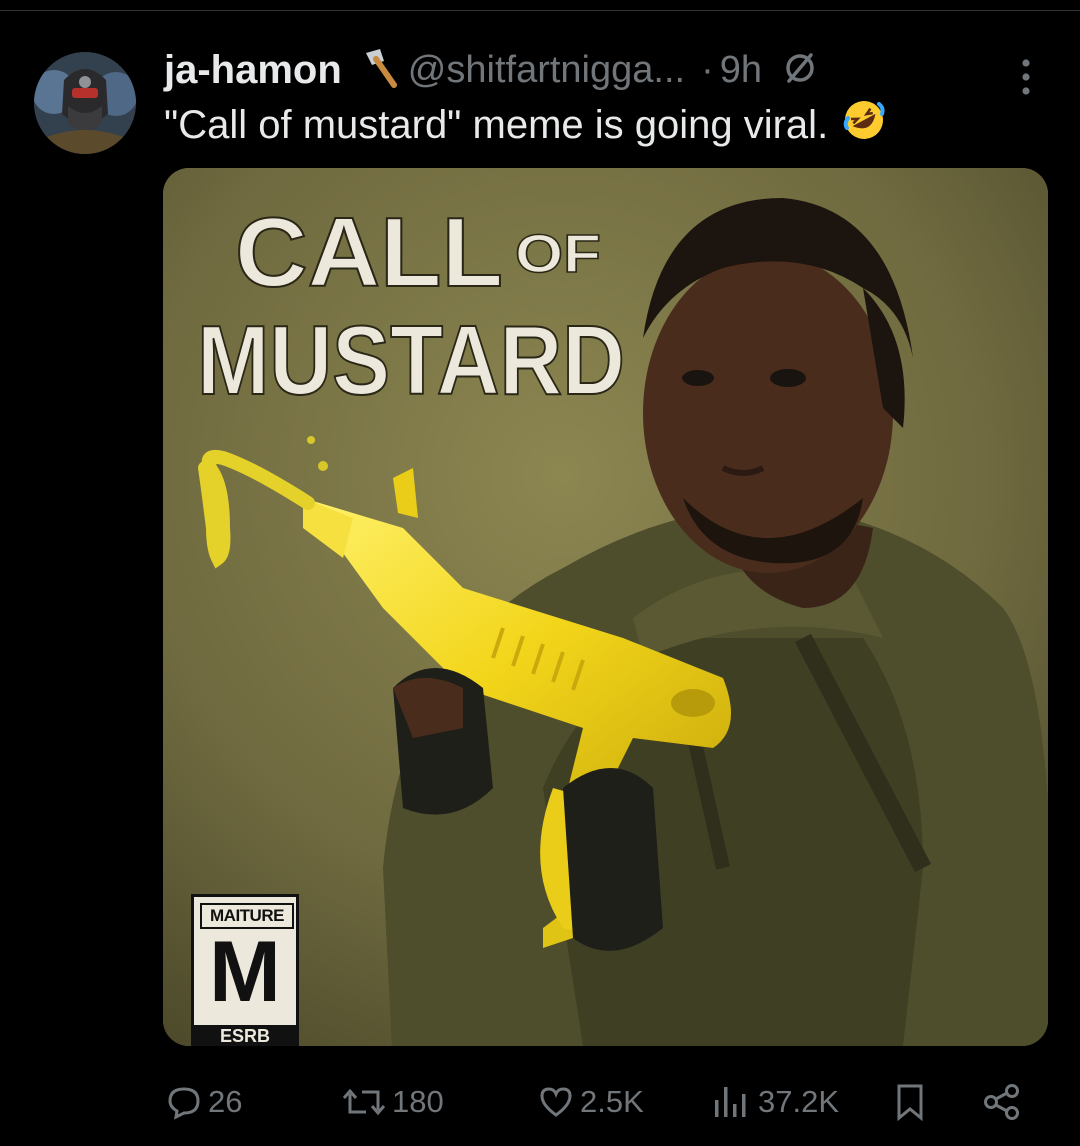  I want to click on bookmark-button, so click(913, 1102).